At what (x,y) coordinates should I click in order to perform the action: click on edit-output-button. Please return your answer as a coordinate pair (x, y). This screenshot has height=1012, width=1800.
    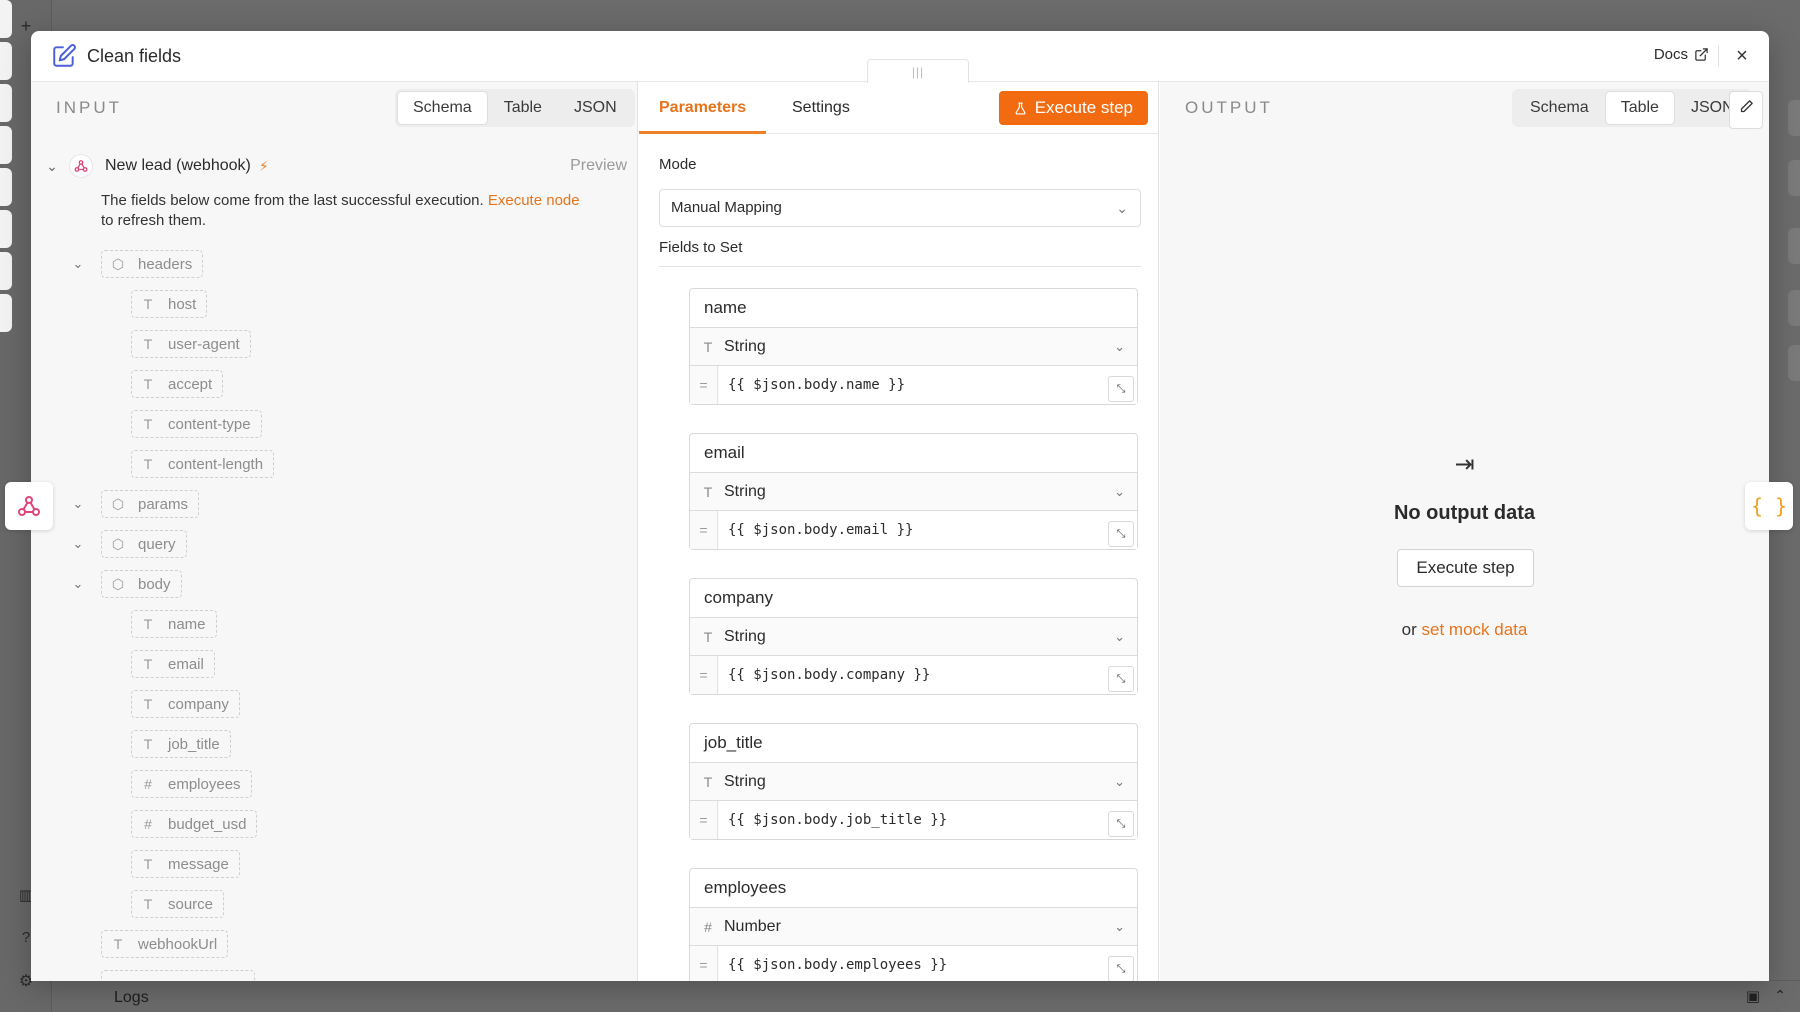
    Looking at the image, I should click on (1746, 110).